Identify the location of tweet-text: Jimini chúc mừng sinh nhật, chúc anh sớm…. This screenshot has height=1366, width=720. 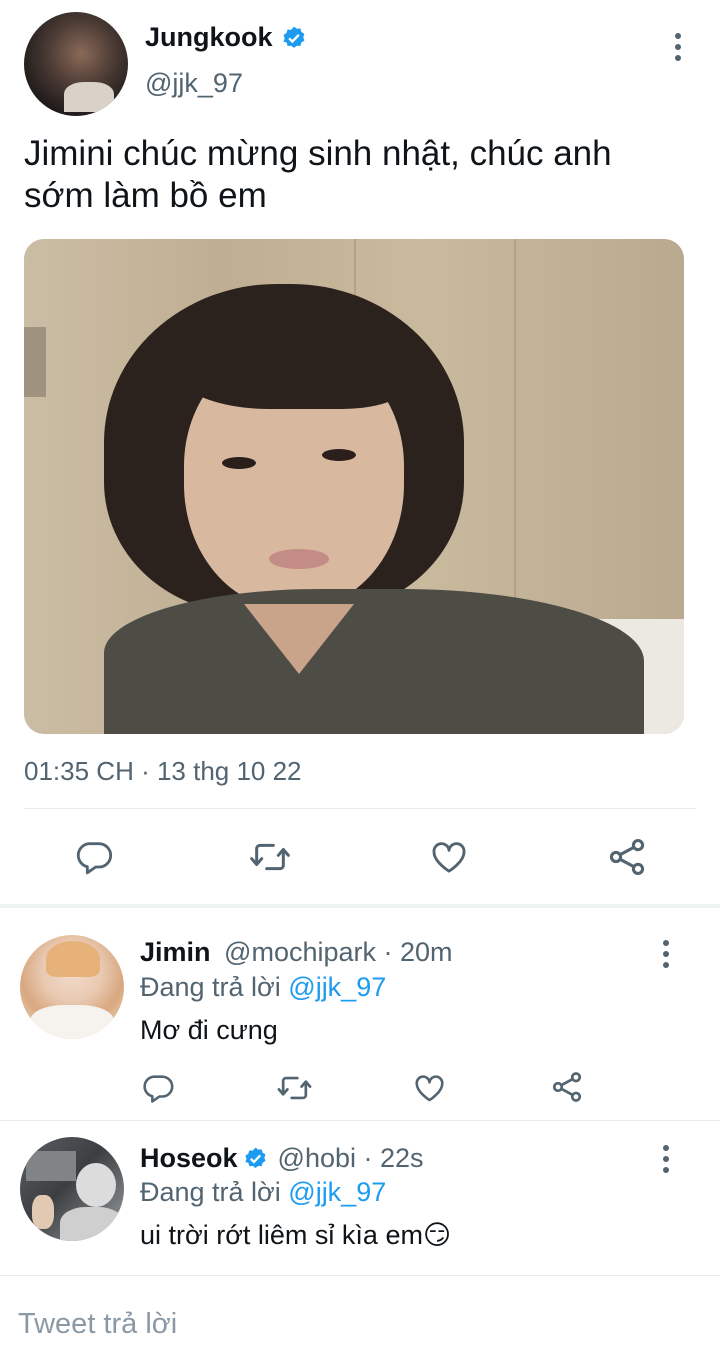
(318, 175).